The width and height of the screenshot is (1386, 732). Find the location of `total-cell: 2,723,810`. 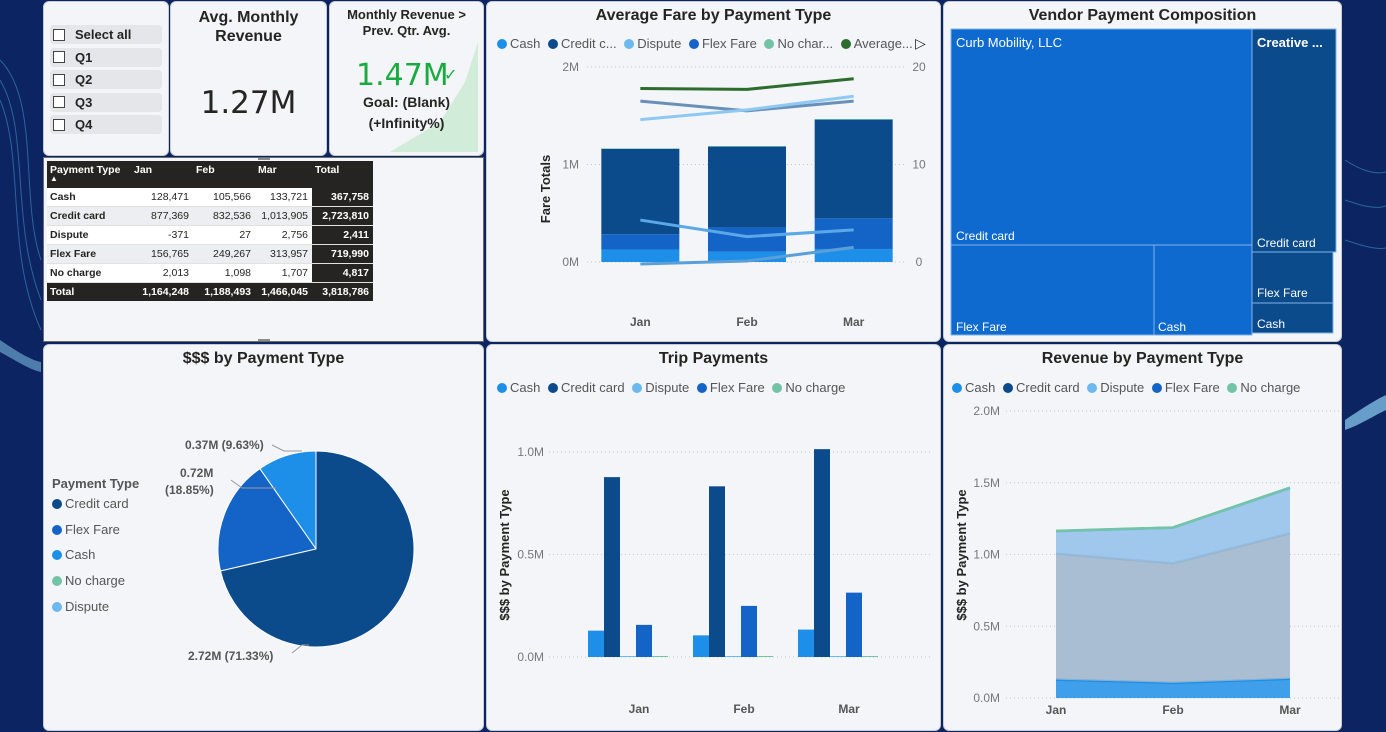

total-cell: 2,723,810 is located at coordinates (342, 216).